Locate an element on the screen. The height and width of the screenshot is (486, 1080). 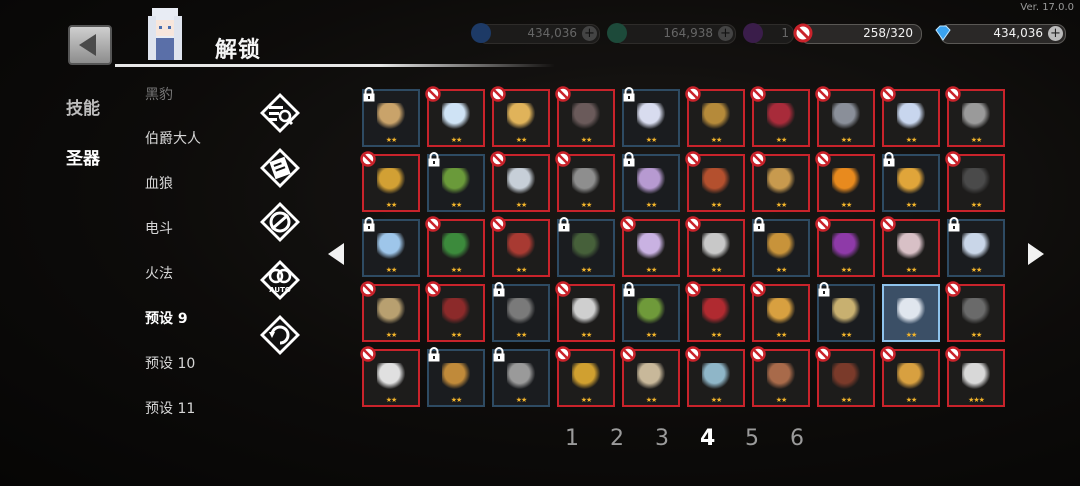
page-3: 3 is located at coordinates (662, 438).